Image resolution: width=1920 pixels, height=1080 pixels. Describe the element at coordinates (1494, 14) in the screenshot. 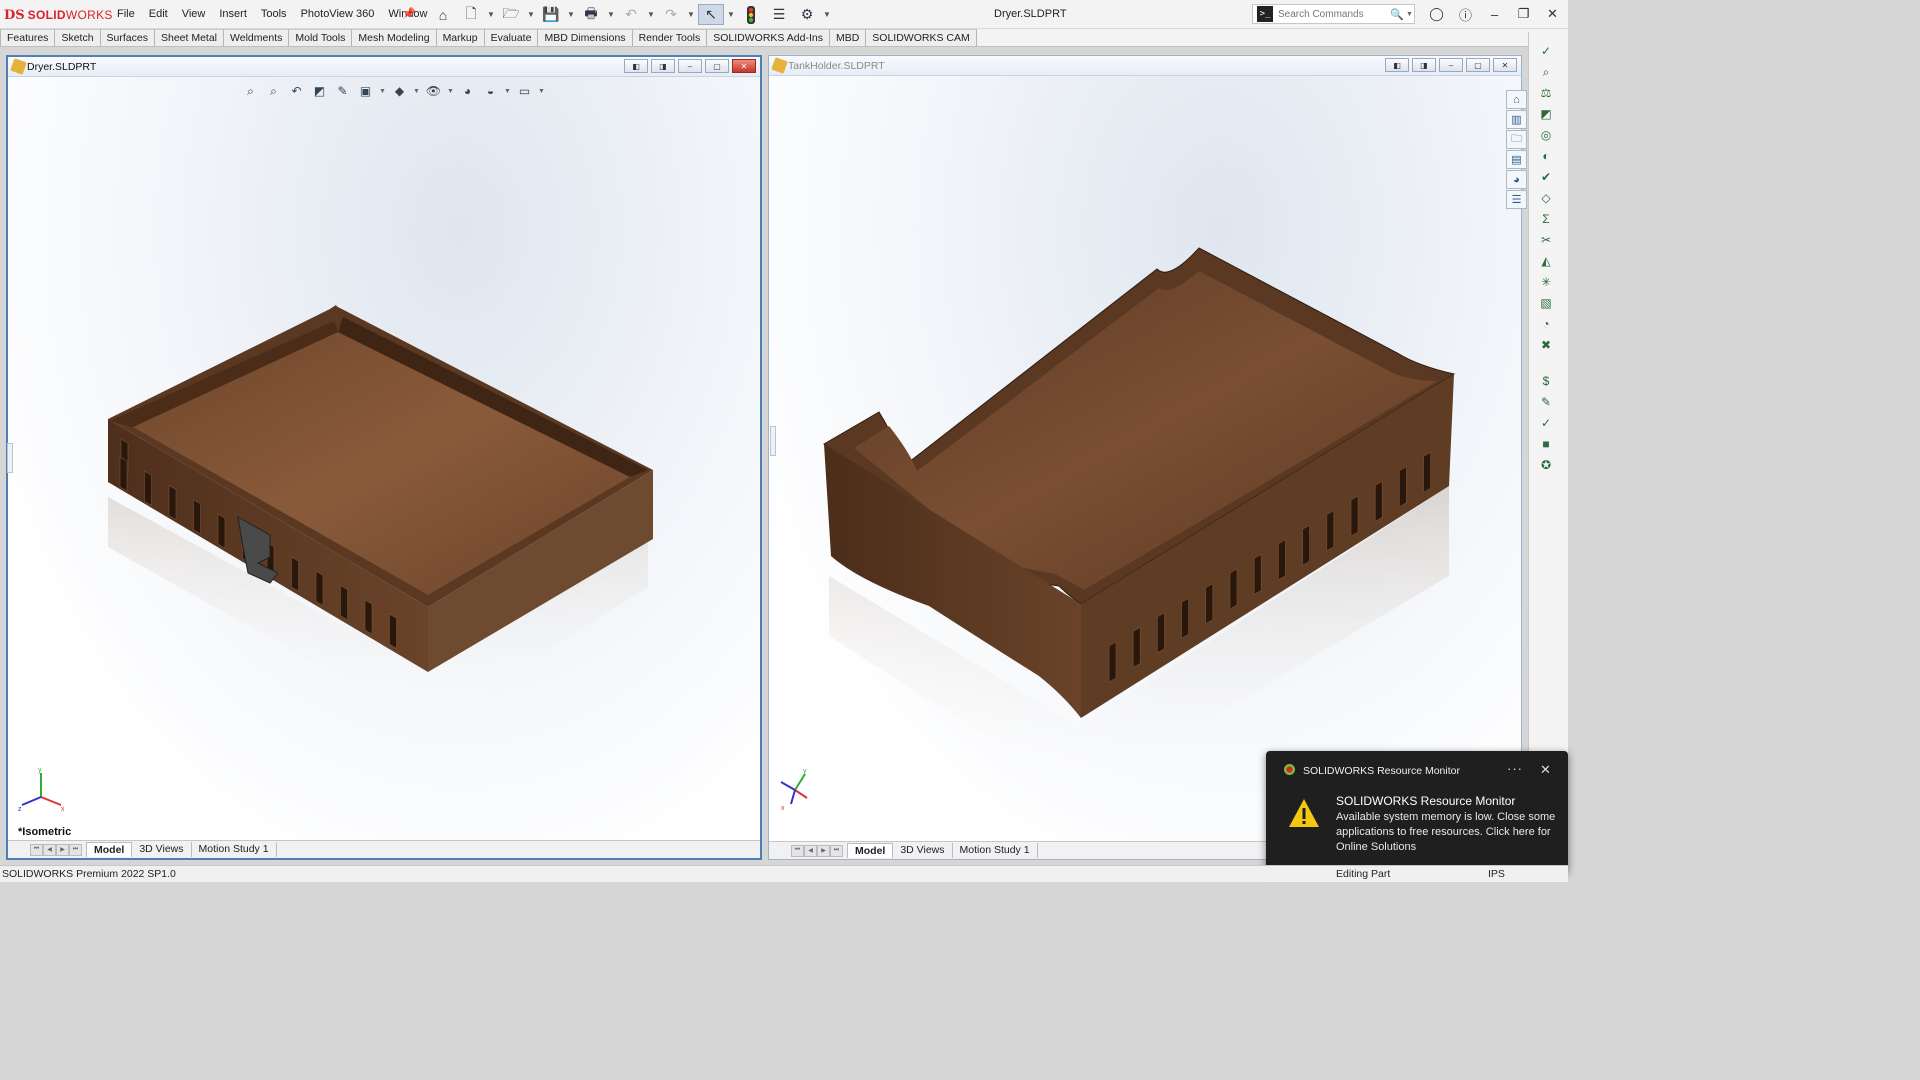

I see `minimize-icon: –` at that location.